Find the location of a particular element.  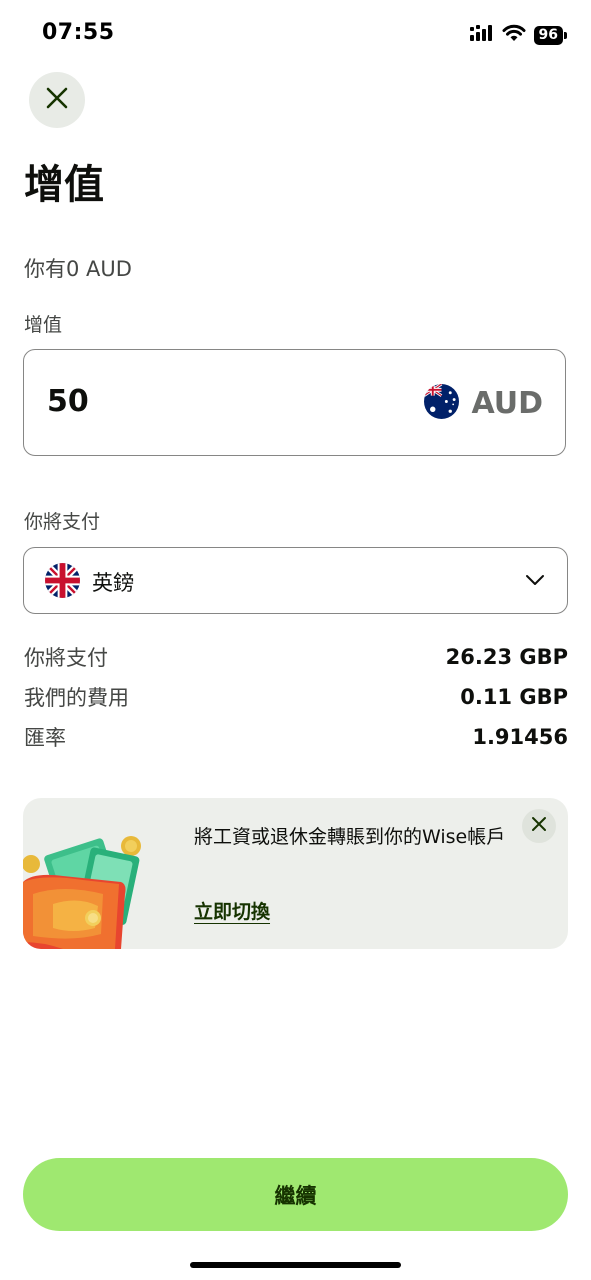

continue-button: 繼續 is located at coordinates (295, 1194).